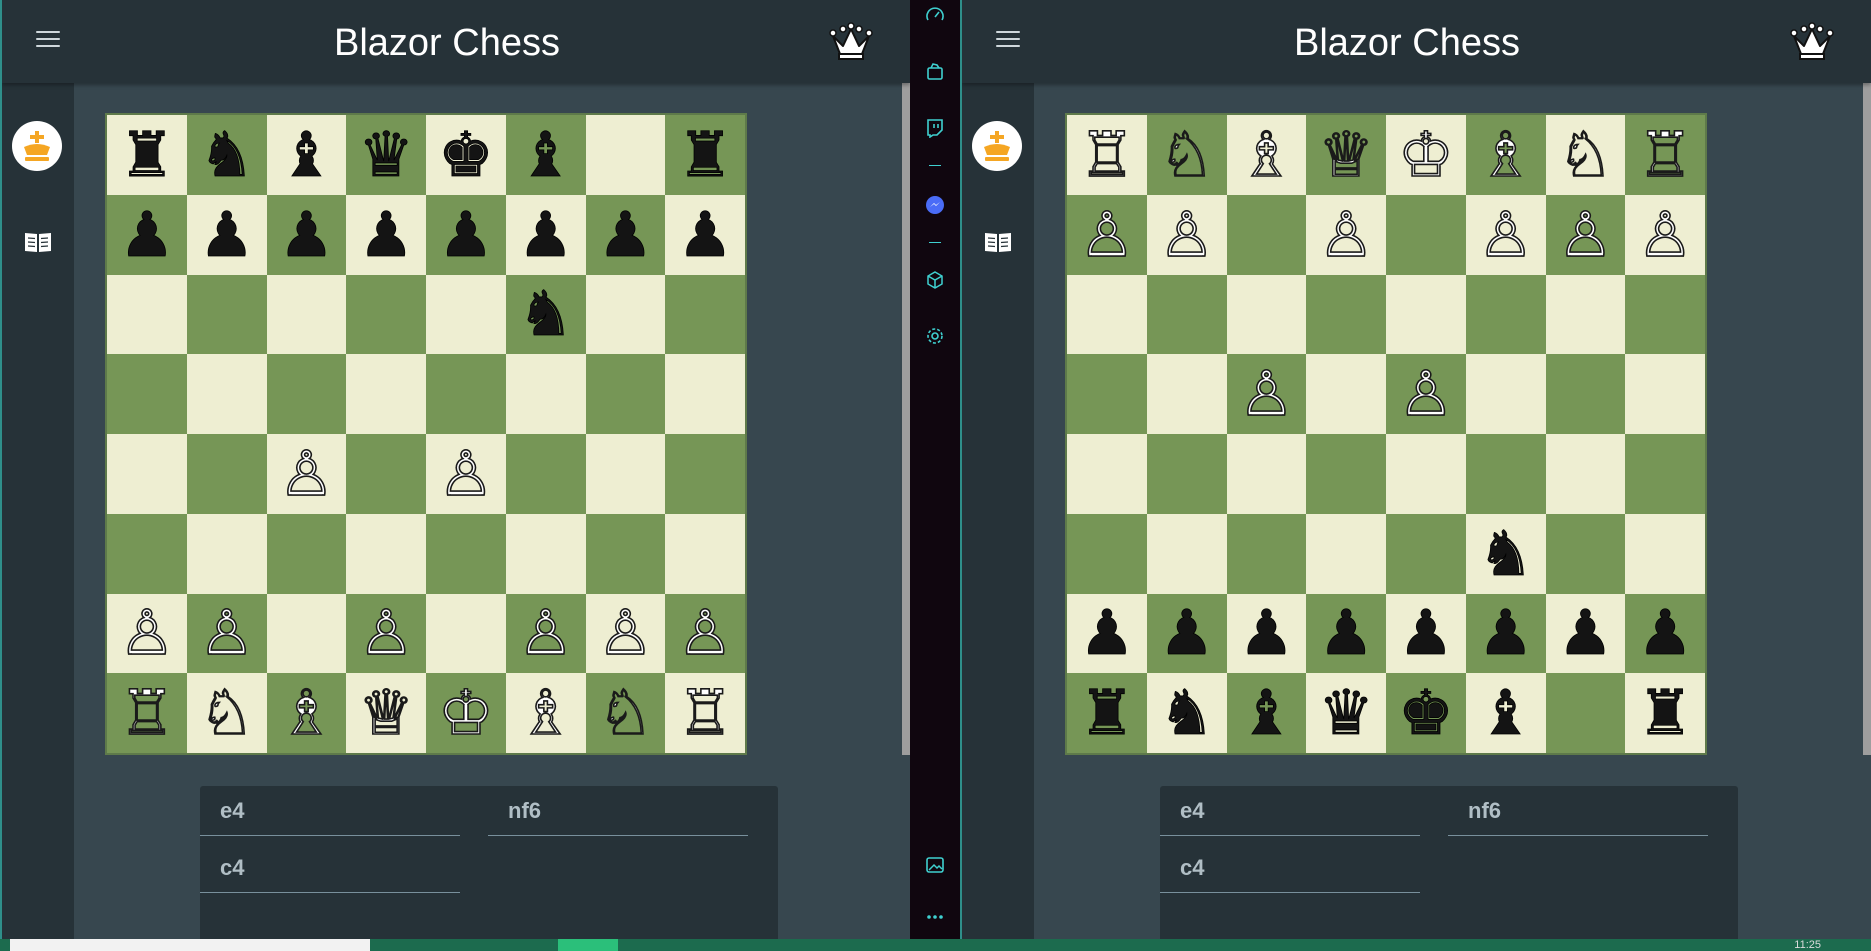  Describe the element at coordinates (935, 15) in the screenshot. I see `speedometer-icon` at that location.